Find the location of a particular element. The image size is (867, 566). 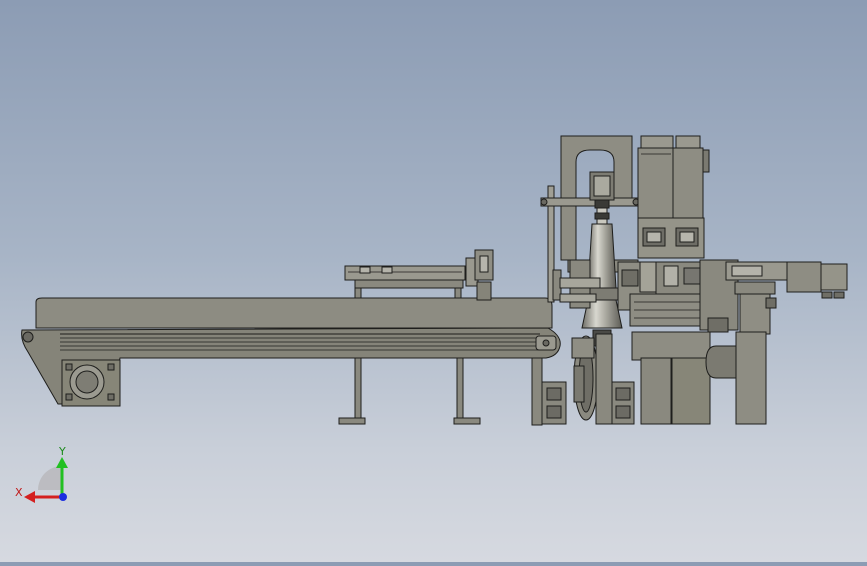

servo-motor-cap is located at coordinates (657, 142).